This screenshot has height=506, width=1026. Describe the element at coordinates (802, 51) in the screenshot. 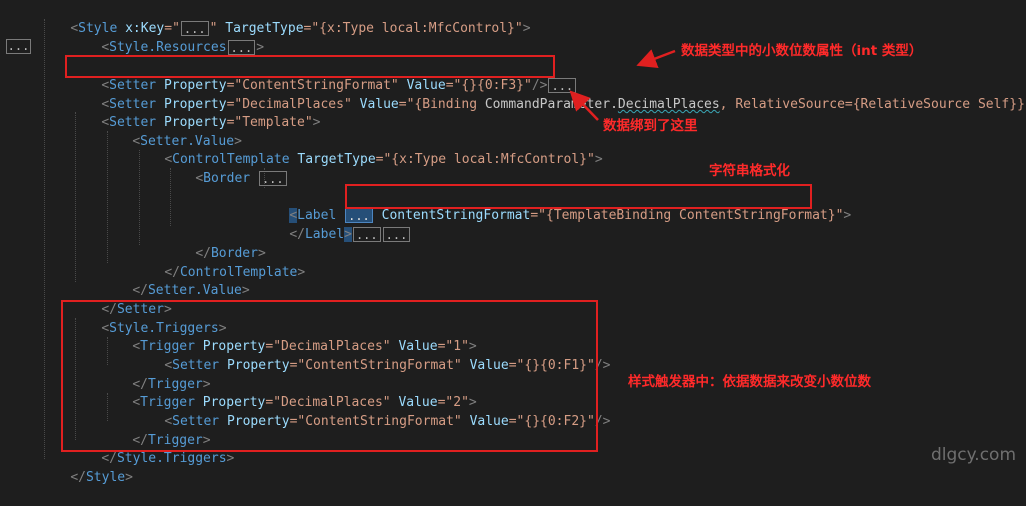

I see `annotation-decimal-property: 数据类型中的小数位数属性（int 类型）` at that location.